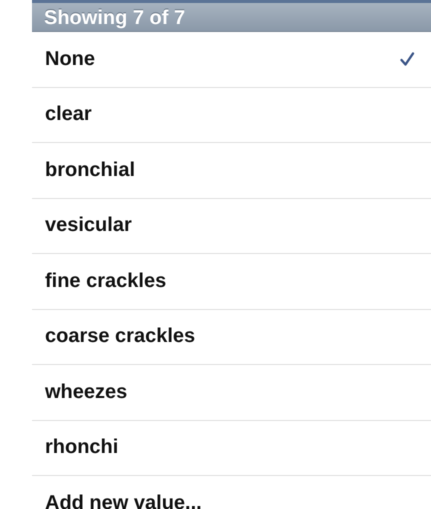 The image size is (431, 509). What do you see at coordinates (231, 170) in the screenshot?
I see `list-item: bronchial` at bounding box center [231, 170].